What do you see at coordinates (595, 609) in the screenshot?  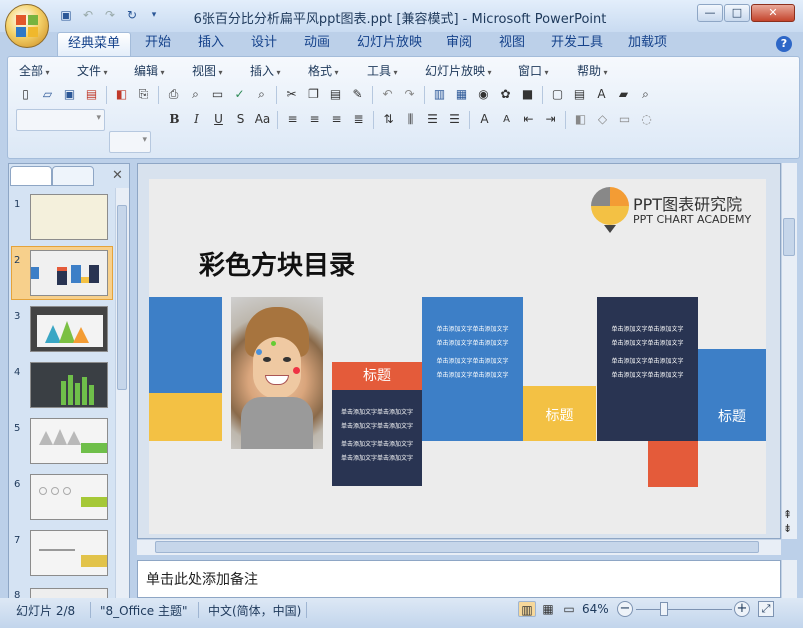 I see `zoom-level: 64%` at bounding box center [595, 609].